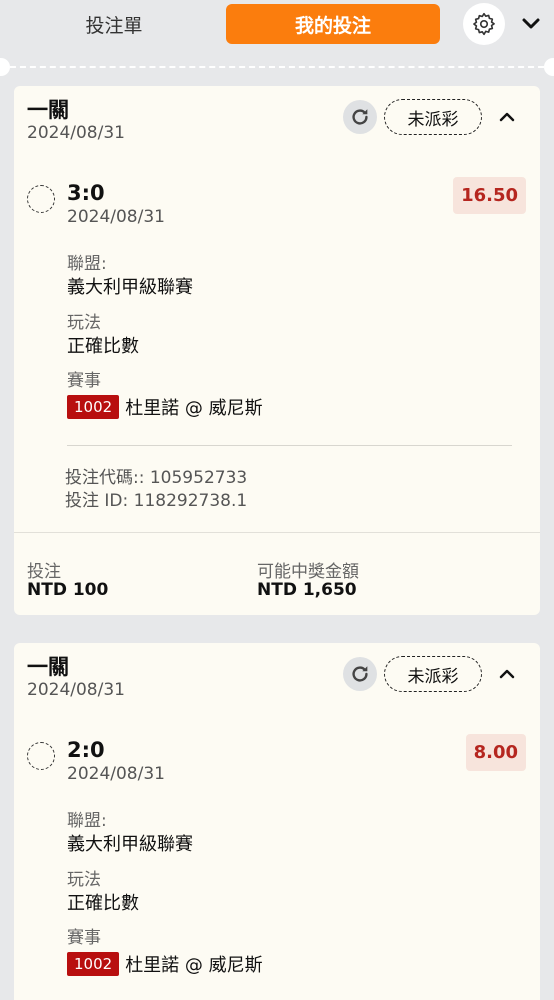  What do you see at coordinates (277, 67) in the screenshot?
I see `ticket-divider` at bounding box center [277, 67].